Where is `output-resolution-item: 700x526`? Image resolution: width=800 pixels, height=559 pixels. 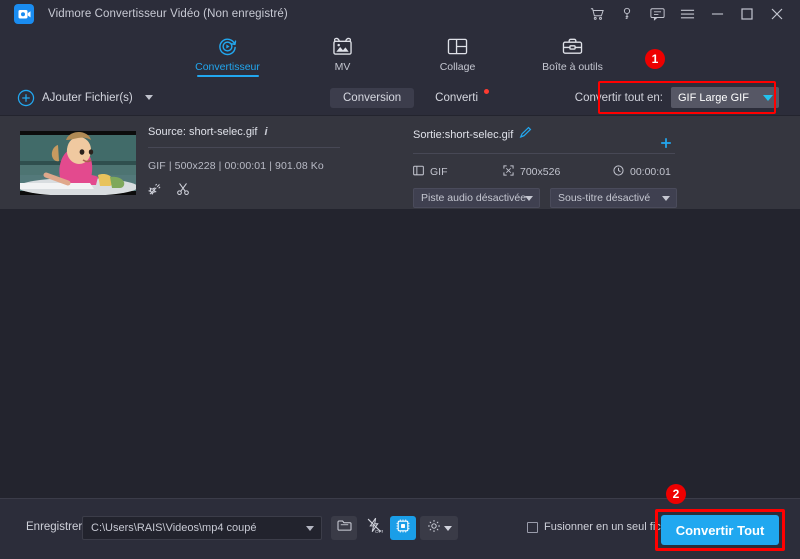 output-resolution-item: 700x526 is located at coordinates (558, 172).